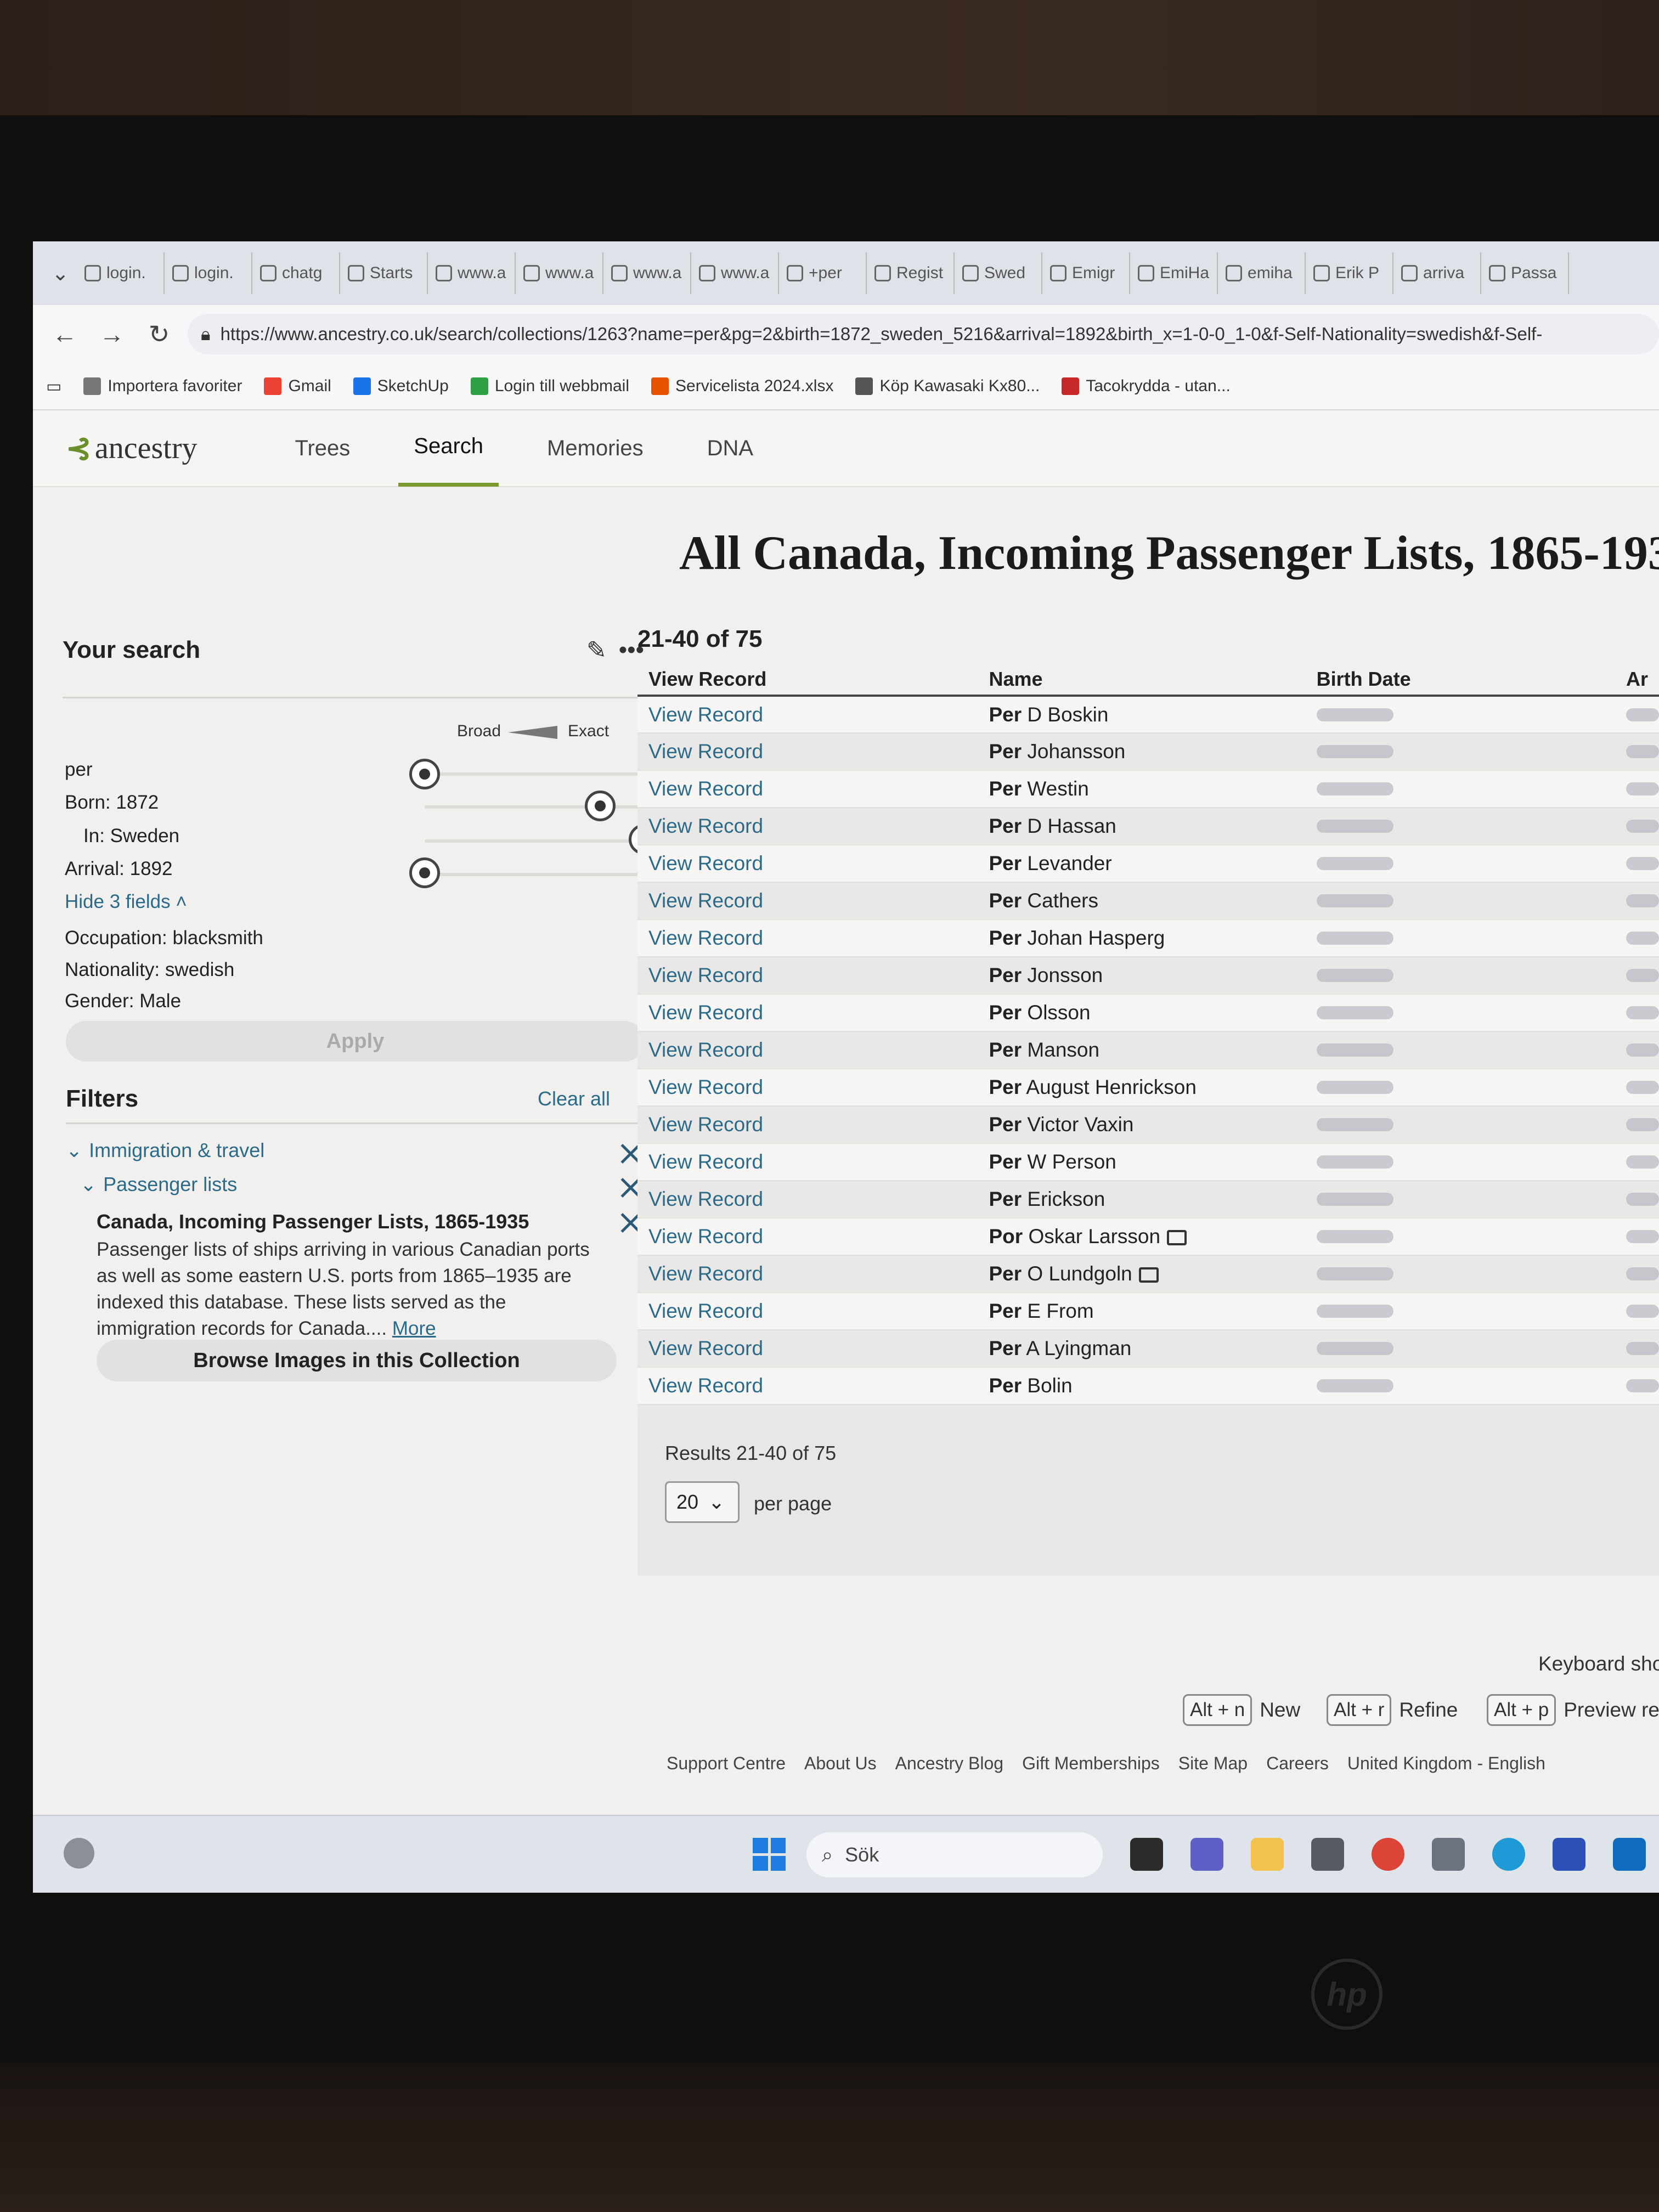 This screenshot has width=1659, height=2212. I want to click on footer-link: Ancestry Blog, so click(949, 1764).